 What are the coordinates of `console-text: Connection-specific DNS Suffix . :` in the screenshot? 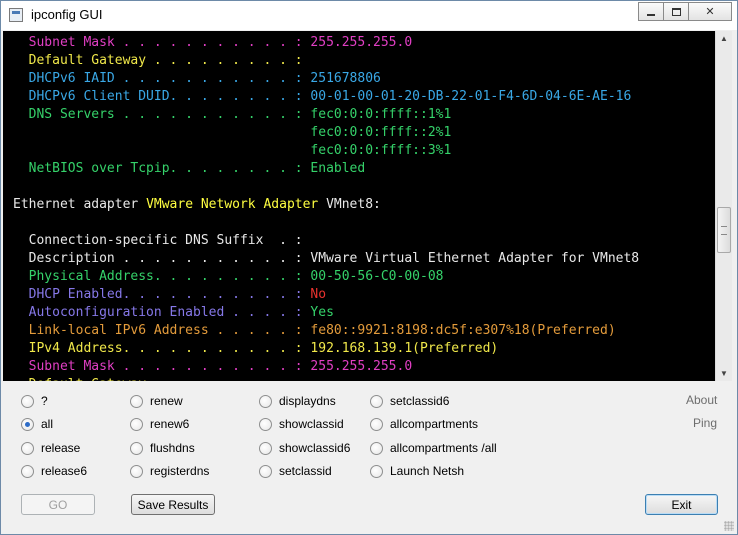 It's located at (158, 240).